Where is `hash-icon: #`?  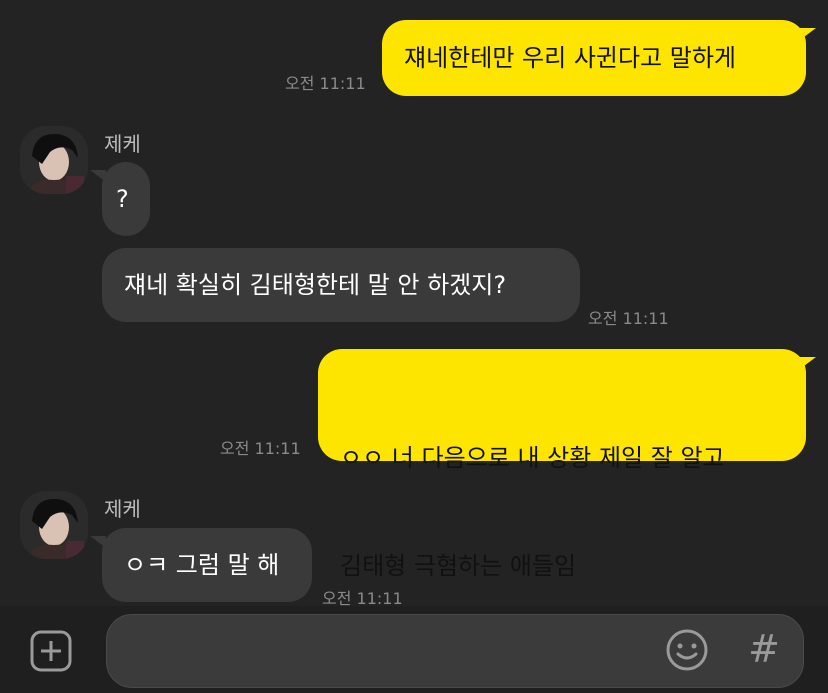
hash-icon: # is located at coordinates (764, 649).